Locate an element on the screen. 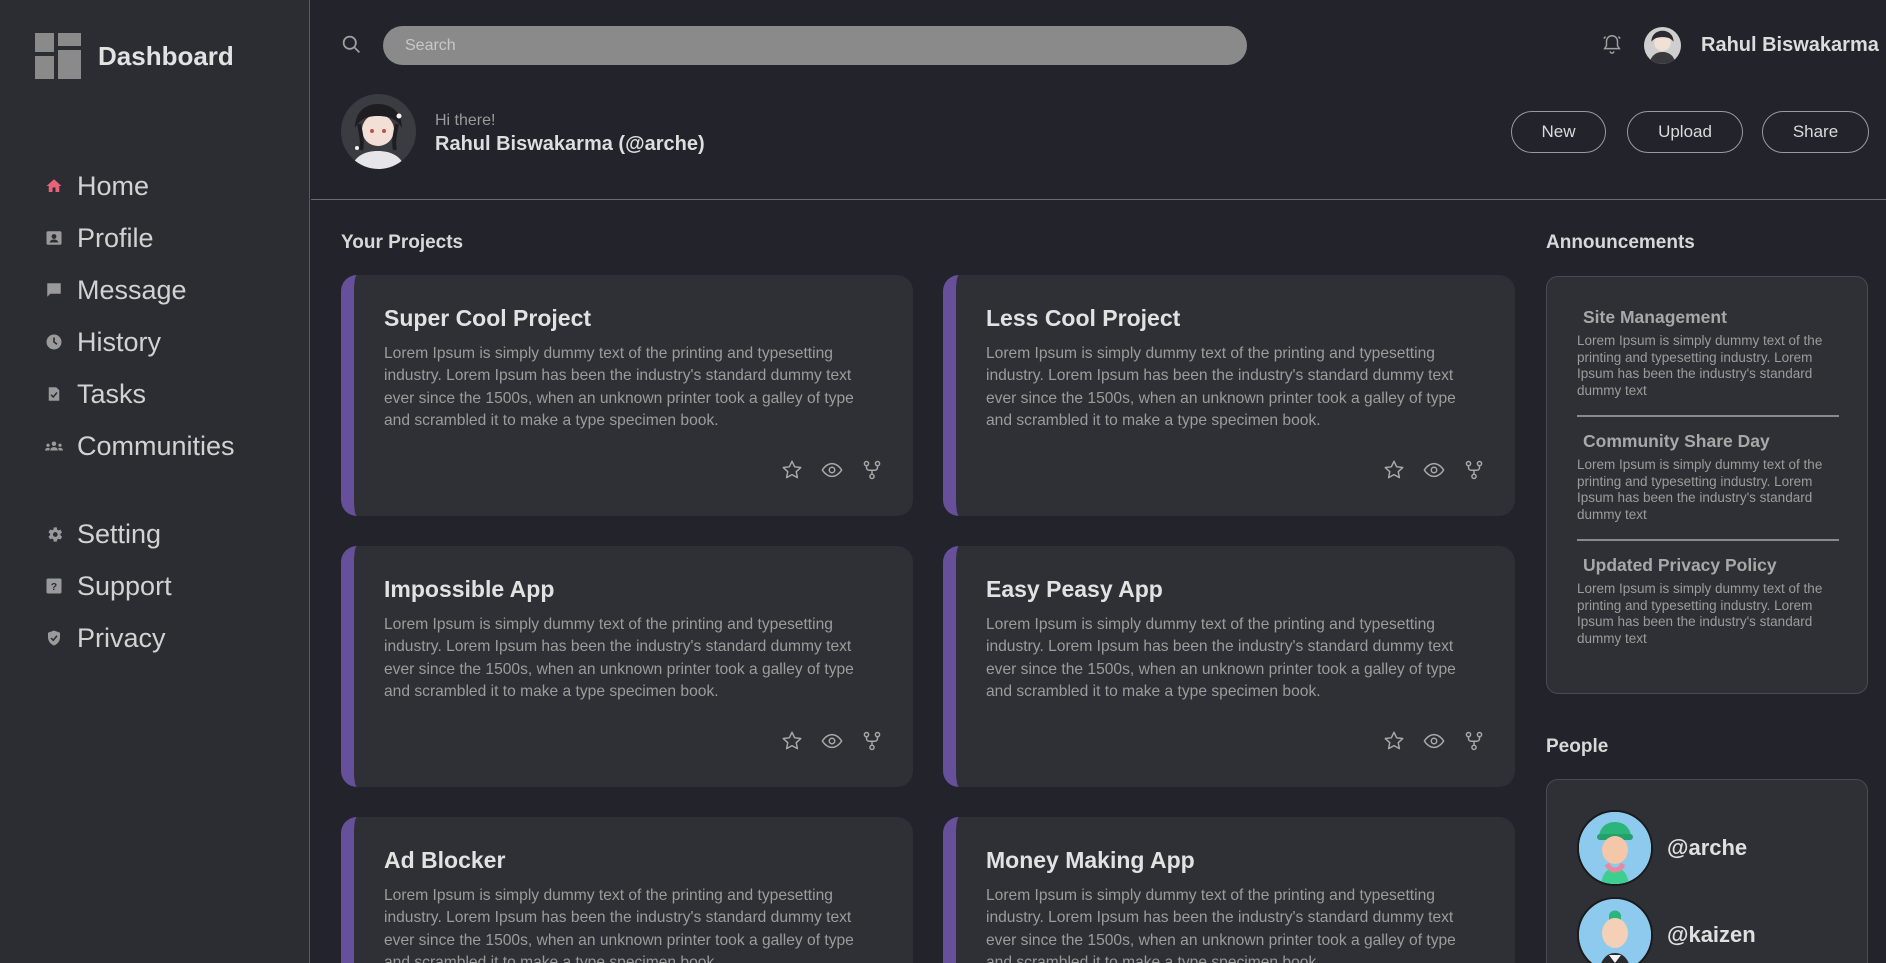 The width and height of the screenshot is (1886, 963). sidebar-item-message: Message is located at coordinates (139, 290).